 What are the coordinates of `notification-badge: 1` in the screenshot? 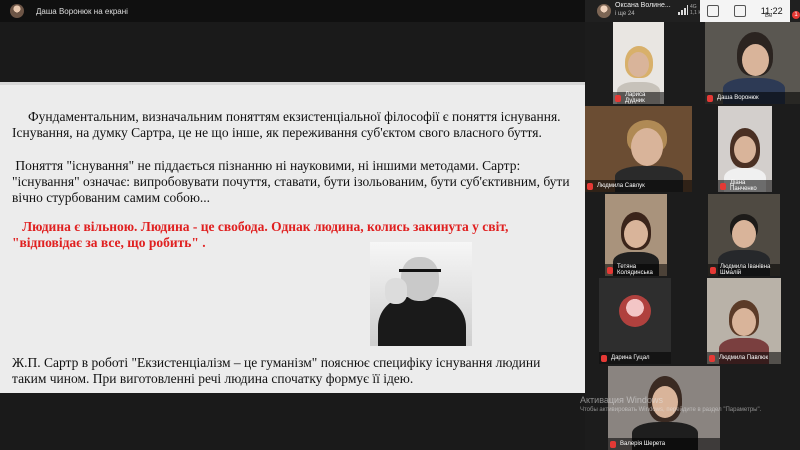 It's located at (796, 15).